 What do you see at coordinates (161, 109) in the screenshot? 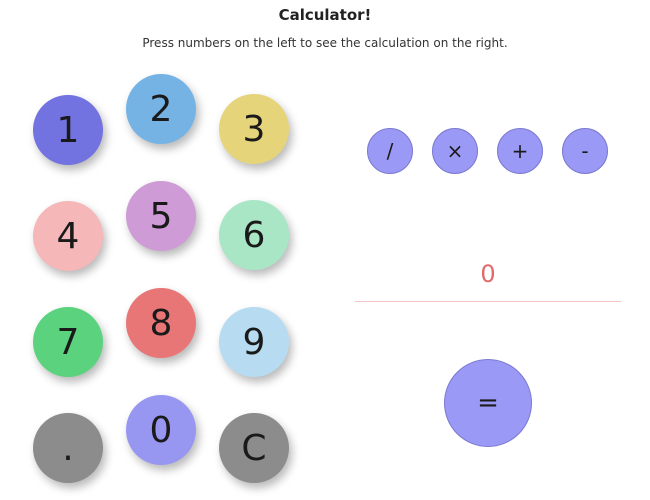
I see `key-2-button: 2` at bounding box center [161, 109].